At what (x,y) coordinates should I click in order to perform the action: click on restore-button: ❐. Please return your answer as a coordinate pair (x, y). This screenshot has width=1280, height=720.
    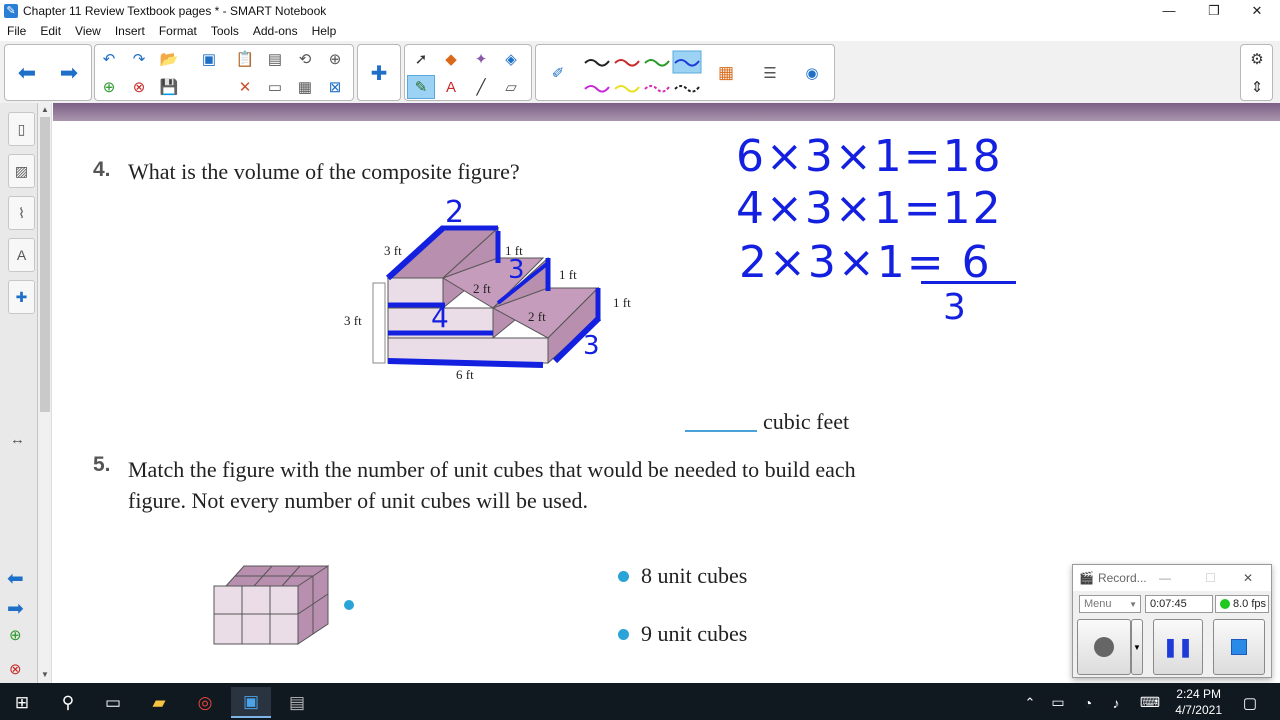
    Looking at the image, I should click on (1214, 10).